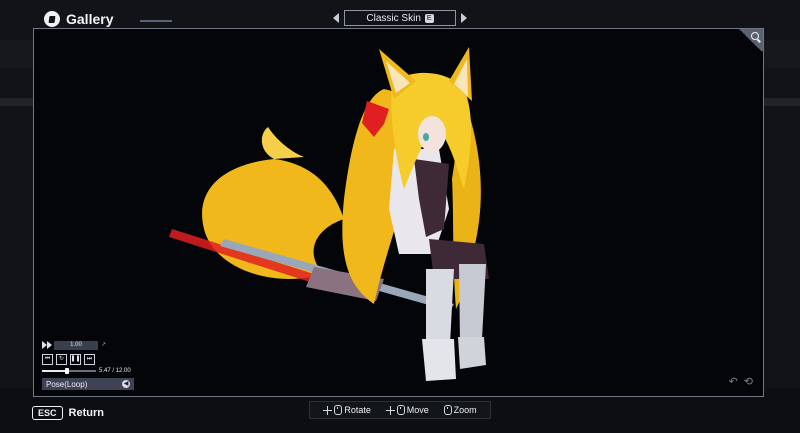 This screenshot has width=800, height=433. I want to click on return-button: ESC Return, so click(68, 413).